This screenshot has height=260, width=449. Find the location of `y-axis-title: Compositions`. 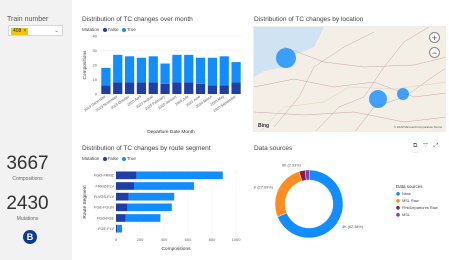

y-axis-title: Compositions is located at coordinates (85, 65).